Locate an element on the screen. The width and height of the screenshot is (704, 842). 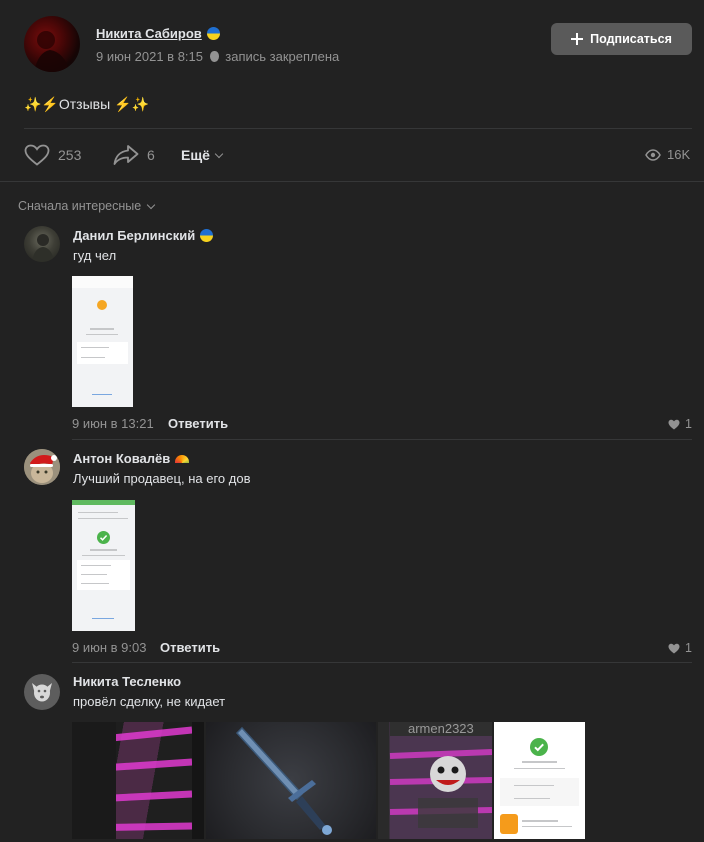
comment-sort-dropdown: Сначала интересные is located at coordinates (87, 206).